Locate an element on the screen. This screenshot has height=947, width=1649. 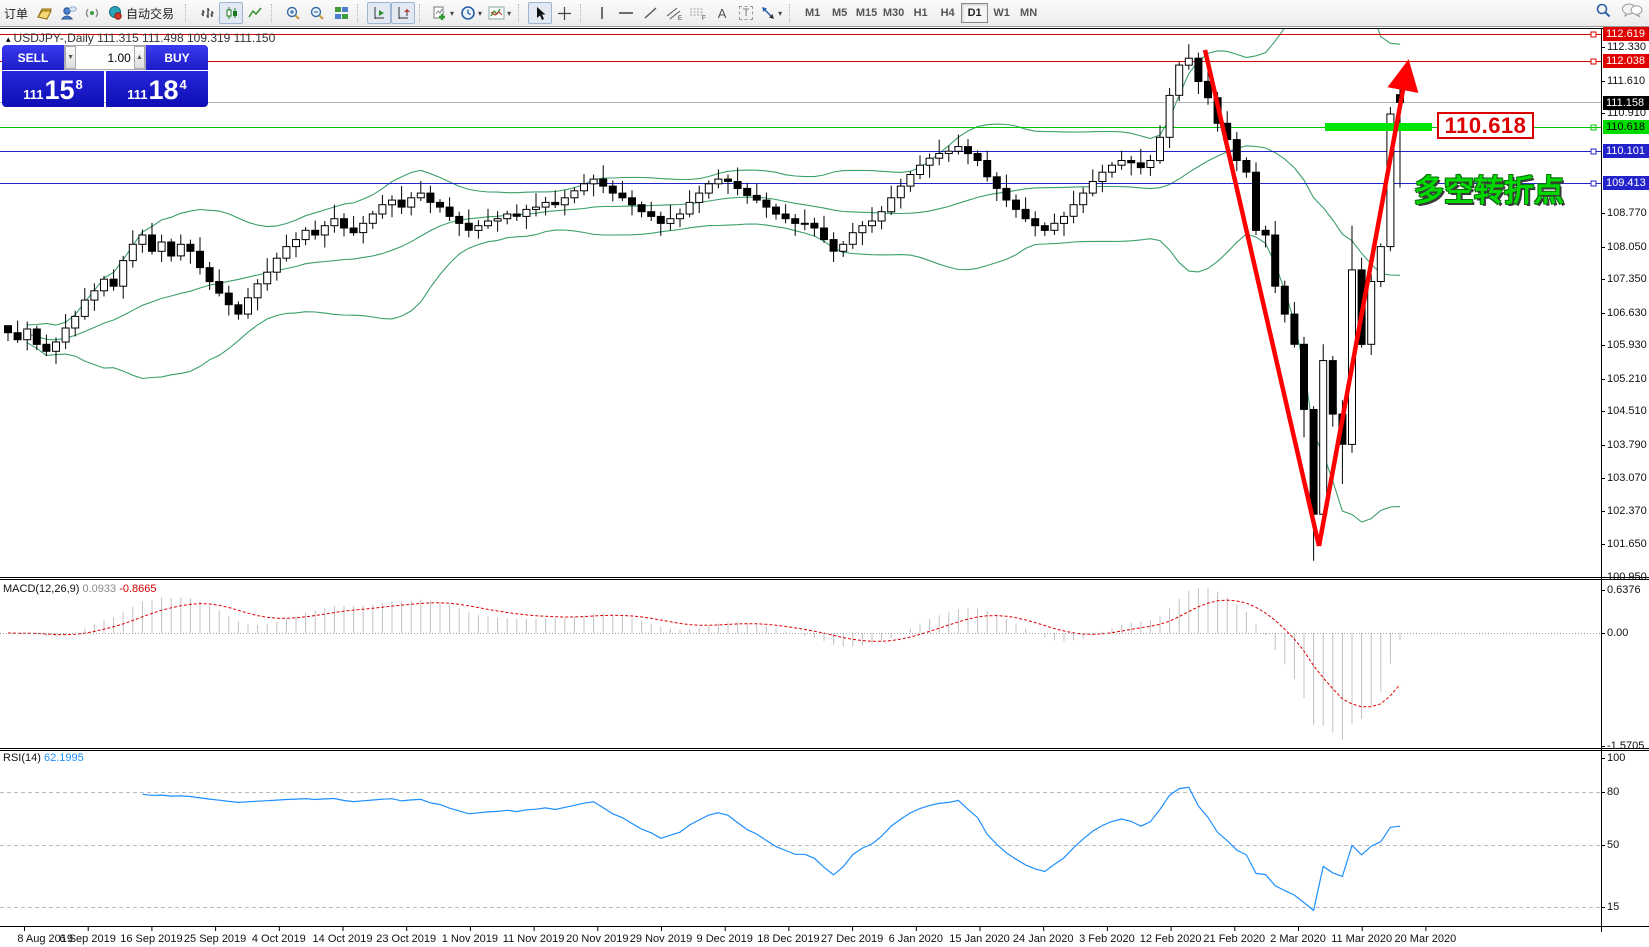
tile-windows-button is located at coordinates (341, 13).